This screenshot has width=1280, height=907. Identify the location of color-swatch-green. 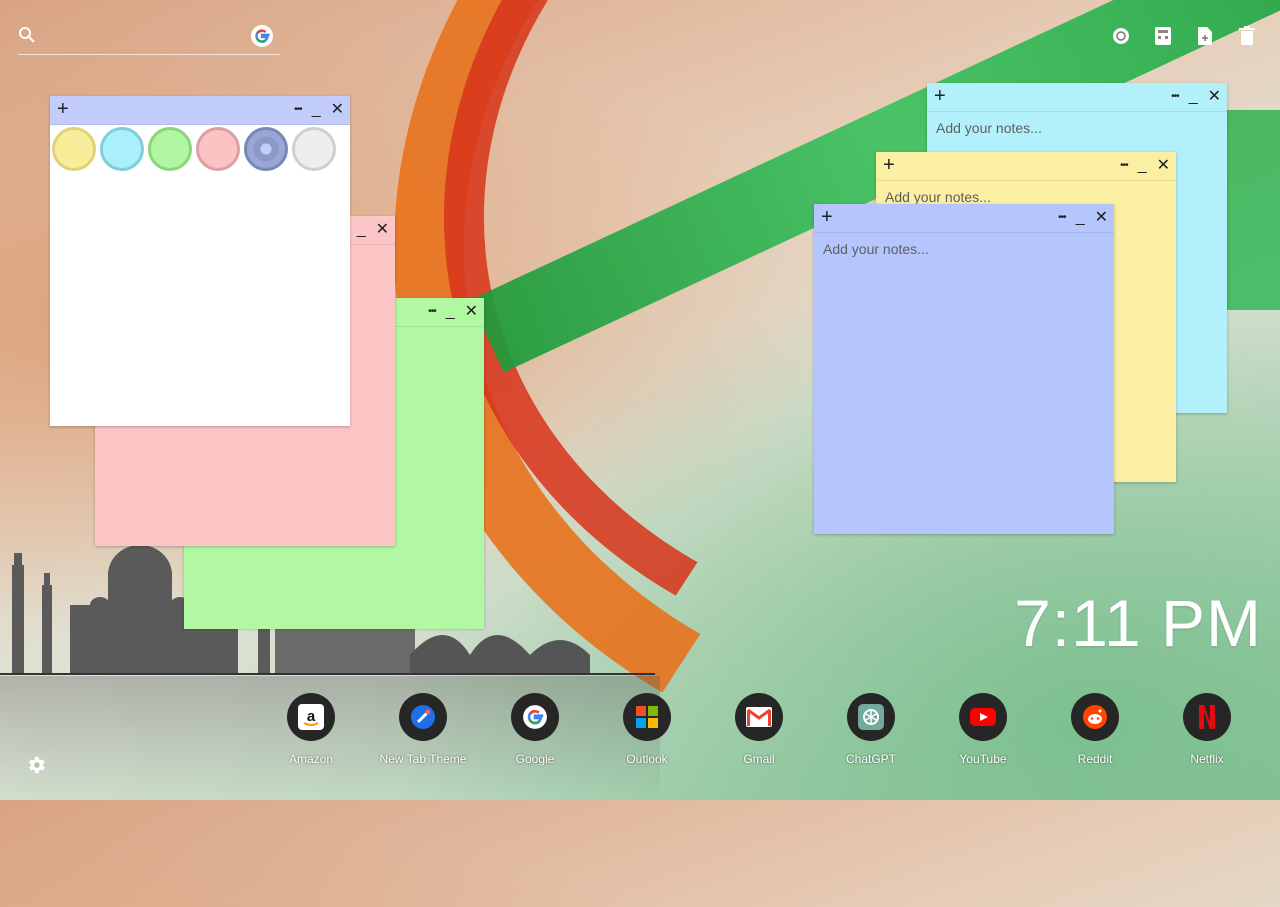
(170, 149).